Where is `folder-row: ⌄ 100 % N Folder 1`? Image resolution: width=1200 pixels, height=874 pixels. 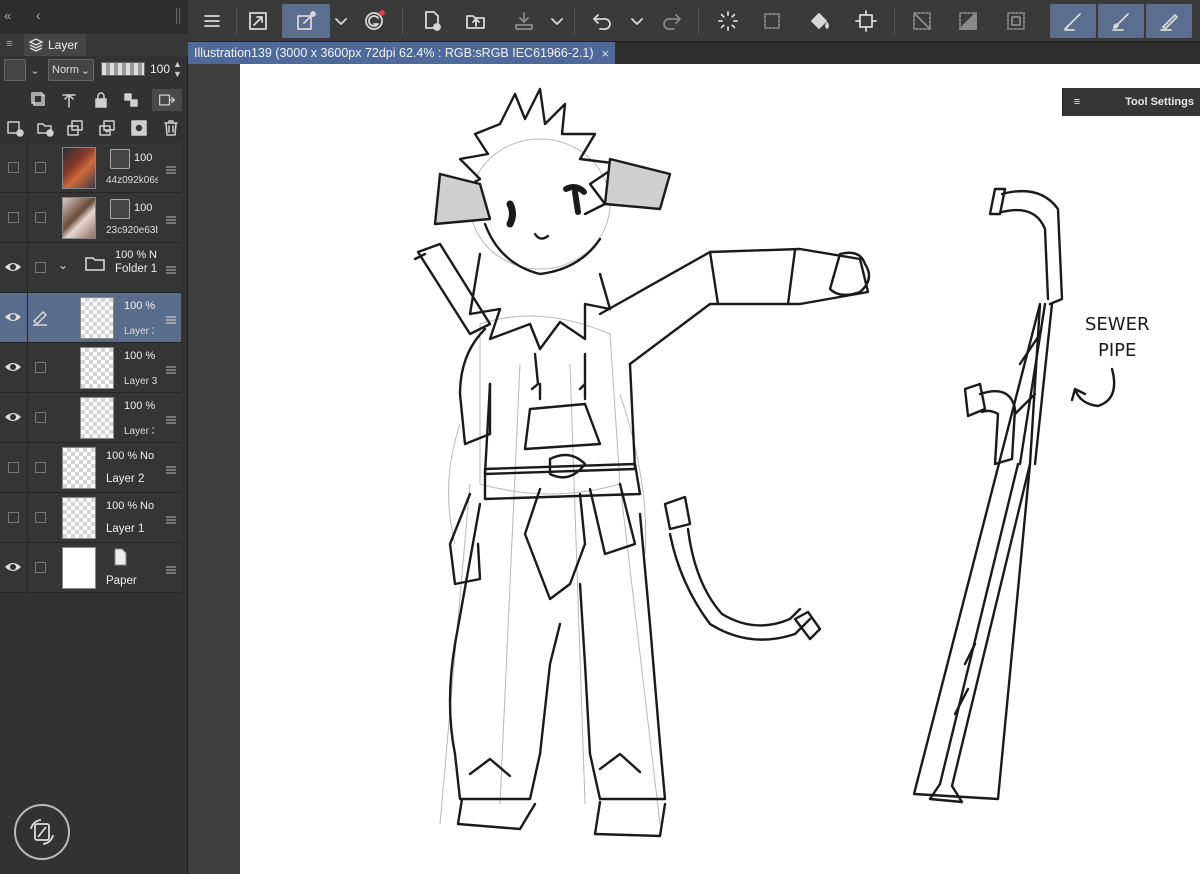 folder-row: ⌄ 100 % N Folder 1 is located at coordinates (90, 268).